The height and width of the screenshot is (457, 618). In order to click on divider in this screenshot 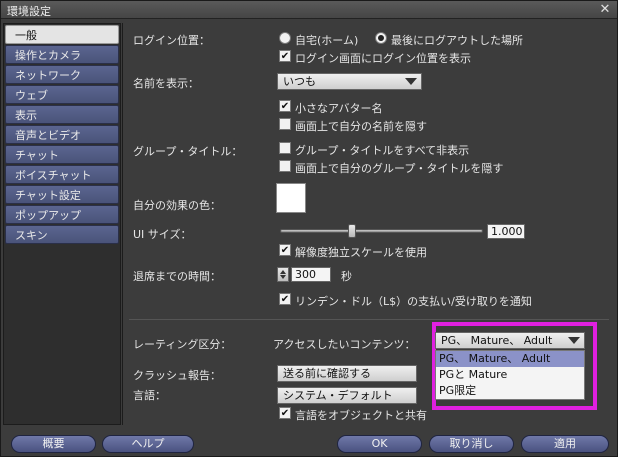, I will do `click(369, 319)`.